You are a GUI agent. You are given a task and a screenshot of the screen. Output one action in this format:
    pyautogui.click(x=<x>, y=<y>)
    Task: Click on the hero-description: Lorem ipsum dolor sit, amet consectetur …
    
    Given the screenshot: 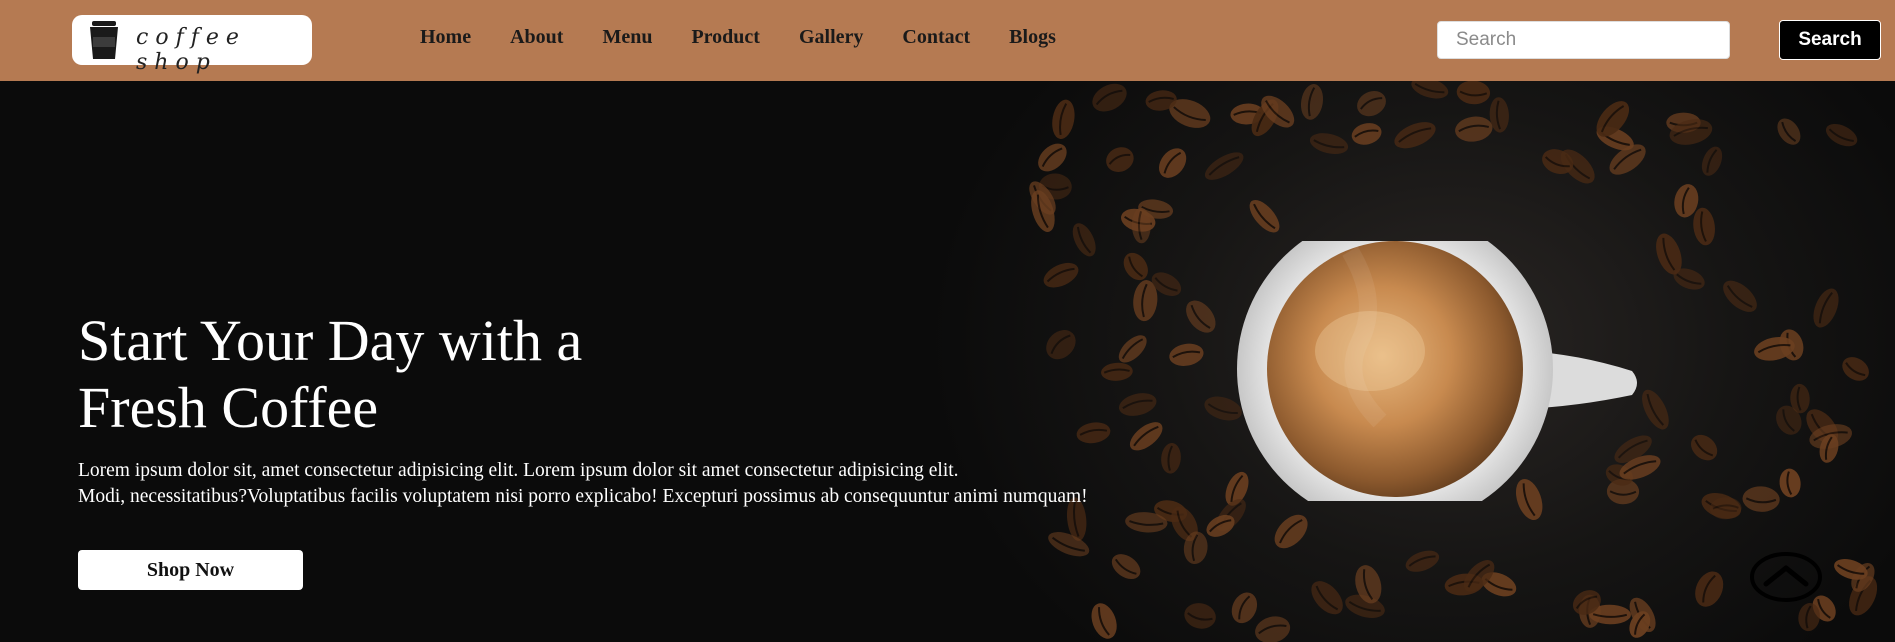 What is the action you would take?
    pyautogui.click(x=583, y=484)
    